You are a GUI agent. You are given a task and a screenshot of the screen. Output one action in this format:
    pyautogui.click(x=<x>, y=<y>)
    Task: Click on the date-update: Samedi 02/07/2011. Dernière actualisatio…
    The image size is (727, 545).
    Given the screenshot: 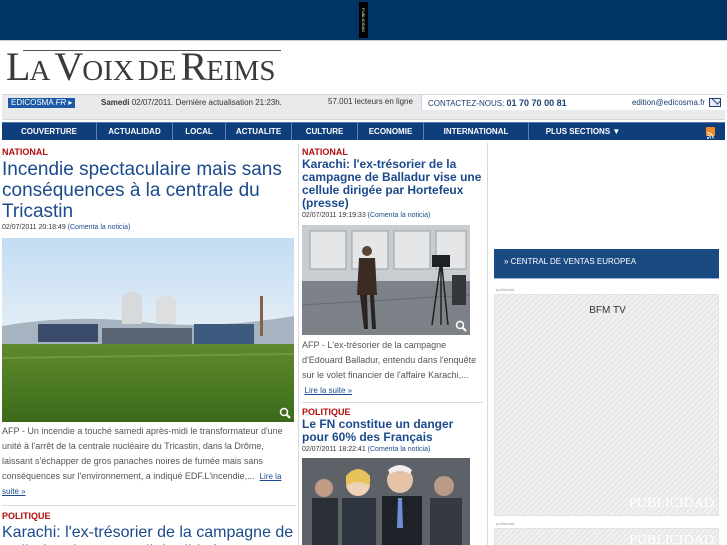 What is the action you would take?
    pyautogui.click(x=196, y=103)
    